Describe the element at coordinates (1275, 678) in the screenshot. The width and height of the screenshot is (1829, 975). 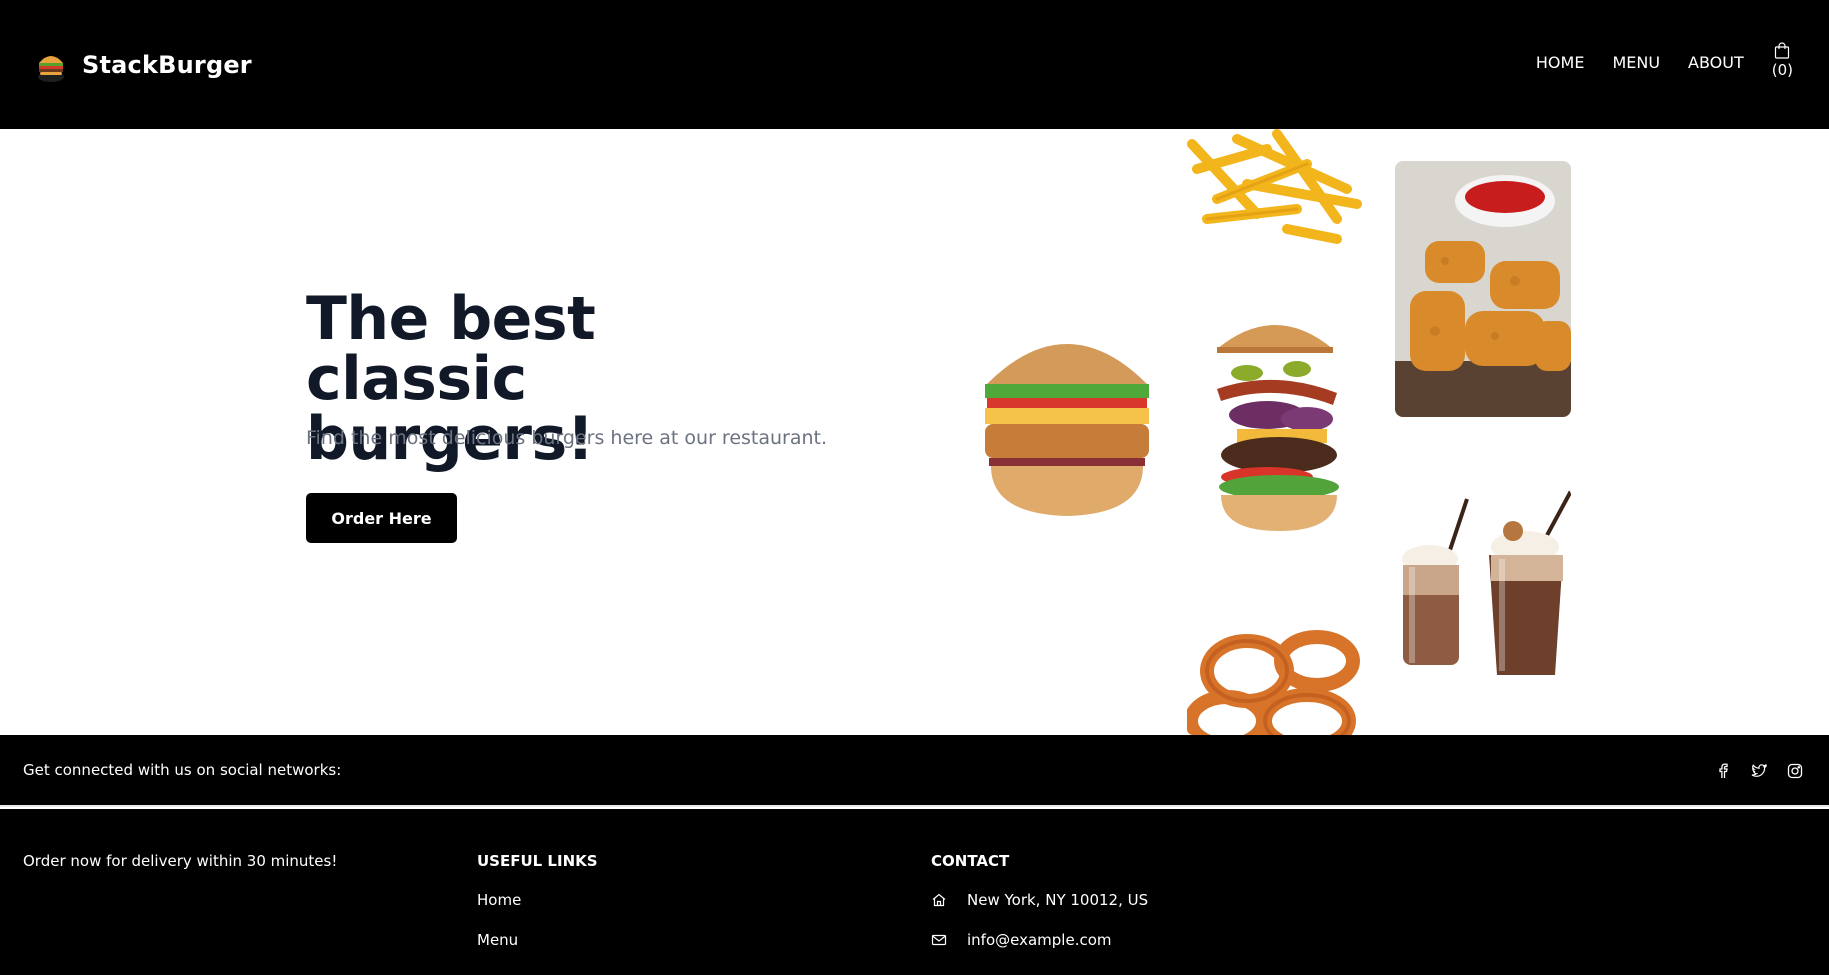
I see `onion-rings-image` at that location.